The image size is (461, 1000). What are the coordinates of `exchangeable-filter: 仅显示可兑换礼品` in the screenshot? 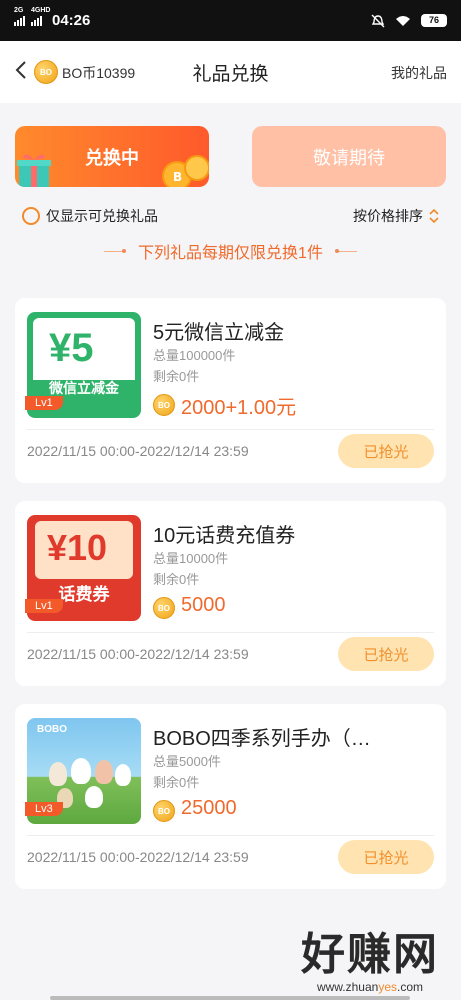 It's located at (90, 216).